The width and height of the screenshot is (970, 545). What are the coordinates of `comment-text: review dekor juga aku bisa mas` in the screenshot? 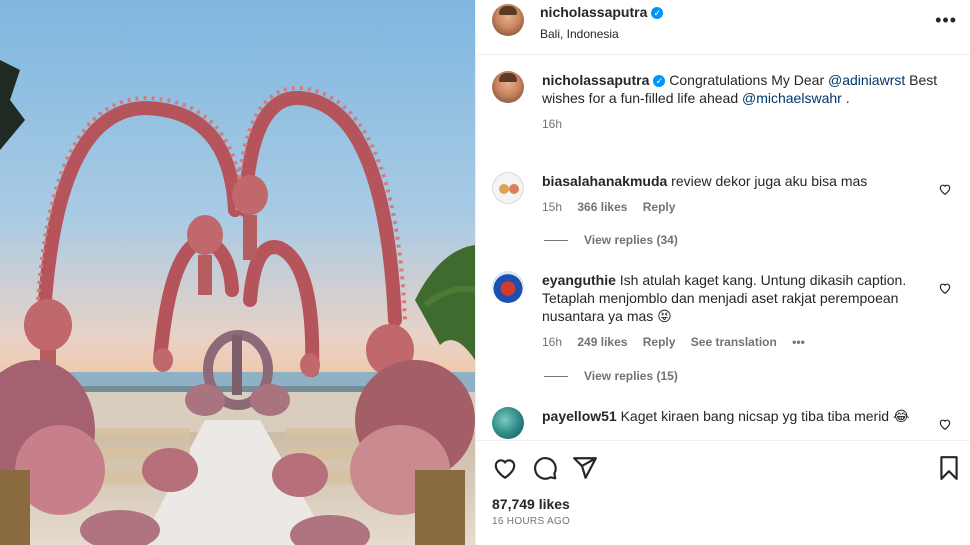 It's located at (769, 181).